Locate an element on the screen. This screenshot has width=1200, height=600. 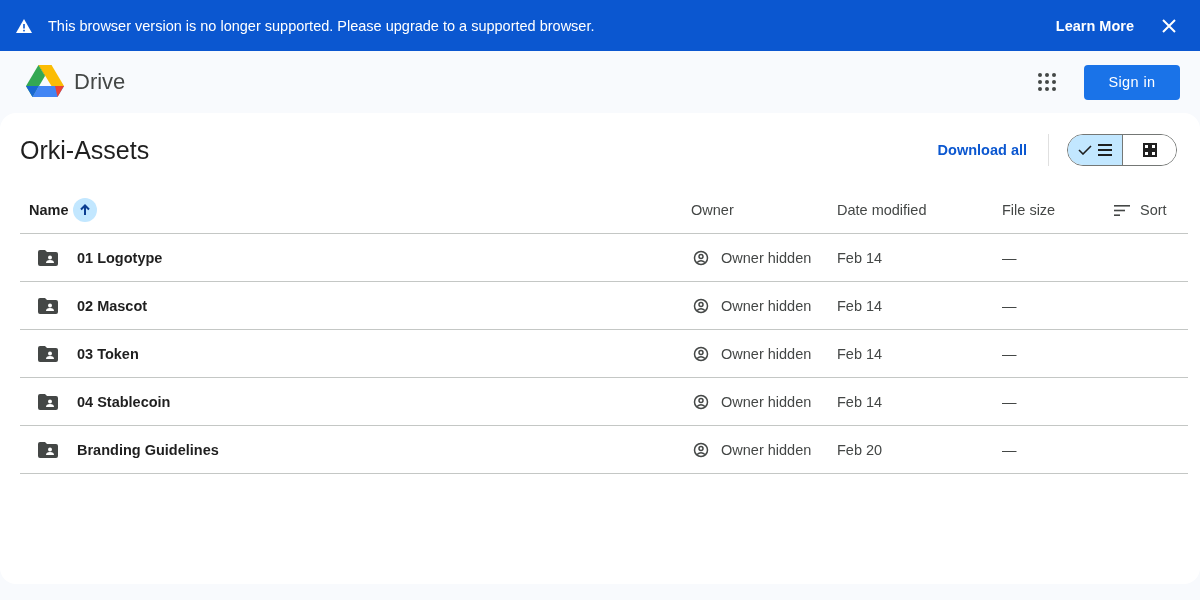
column-header: Owner is located at coordinates (712, 210).